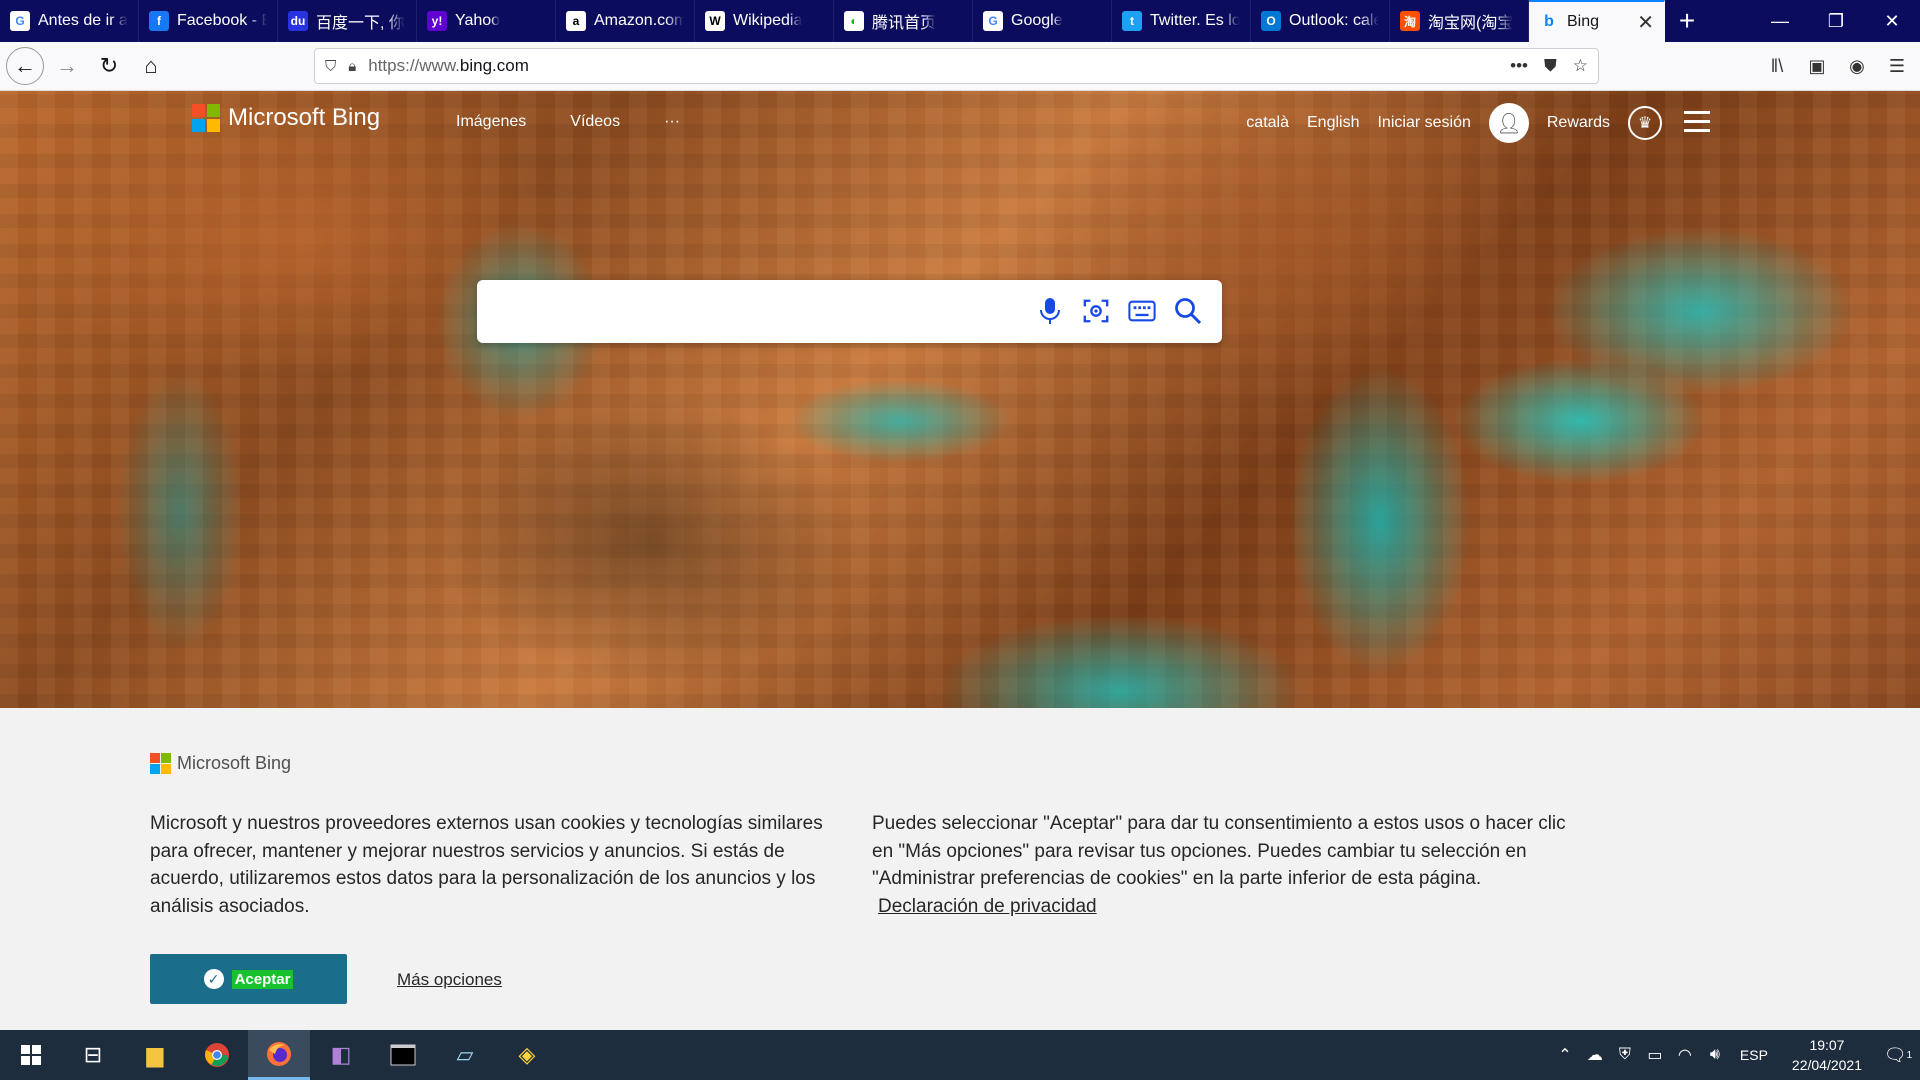 This screenshot has width=1920, height=1080. What do you see at coordinates (993, 21) in the screenshot?
I see `tab-favicon-icon: G` at bounding box center [993, 21].